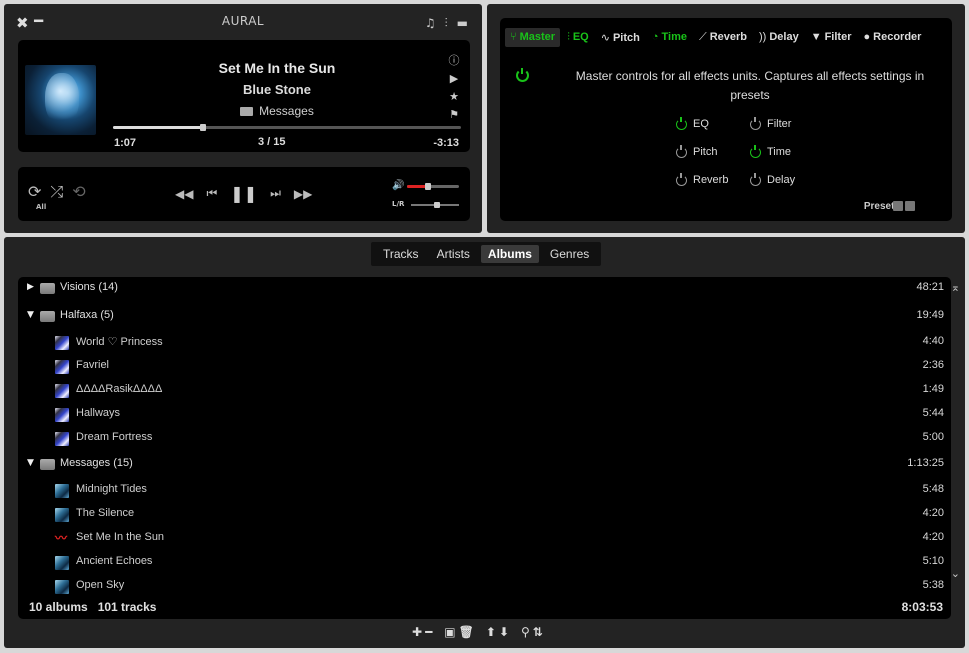 This screenshot has height=653, width=969. What do you see at coordinates (203, 127) in the screenshot?
I see `seek-knob` at bounding box center [203, 127].